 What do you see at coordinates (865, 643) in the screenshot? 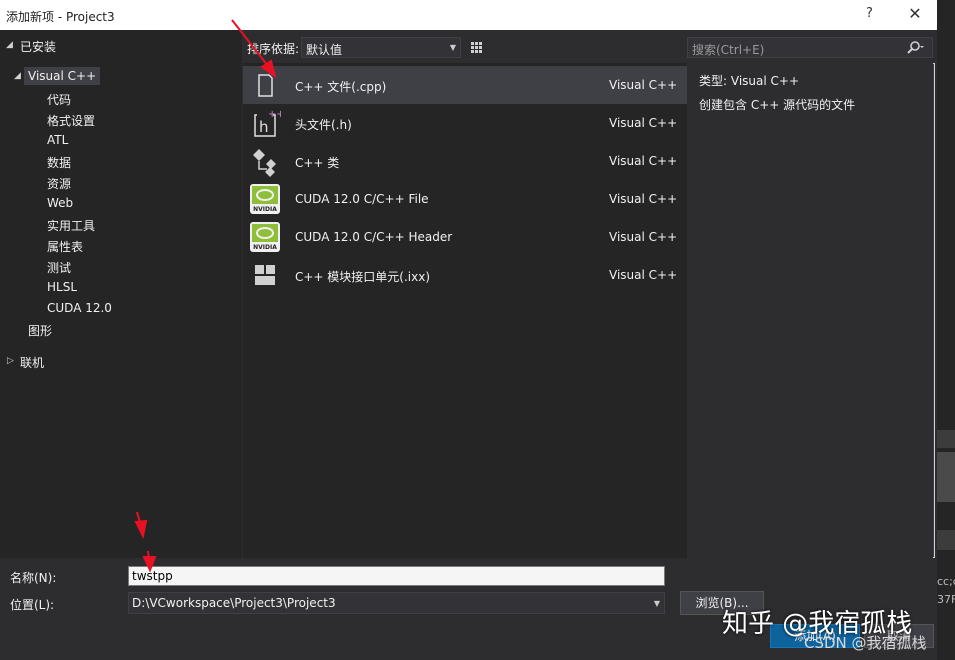
I see `csdn-watermark: CSDN @我宿孤栈` at bounding box center [865, 643].